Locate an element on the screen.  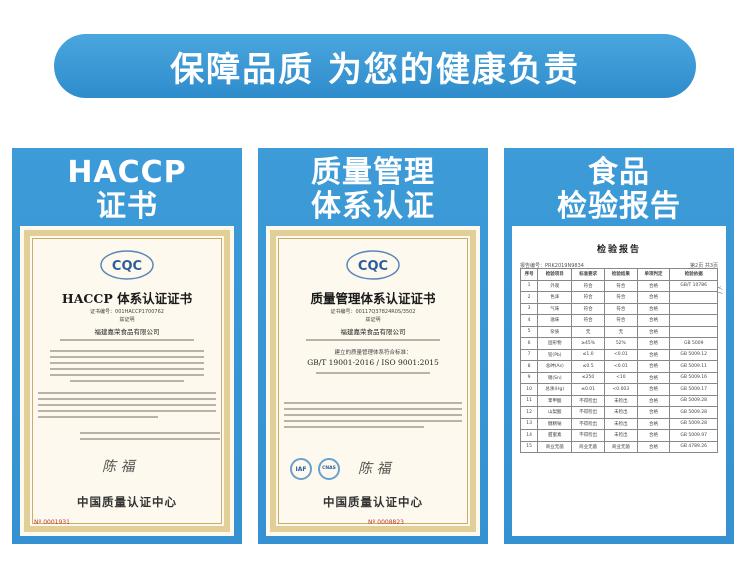
standard-code: GB/T 19001-2016 / ISO 9001:2015 is located at coordinates (373, 362).